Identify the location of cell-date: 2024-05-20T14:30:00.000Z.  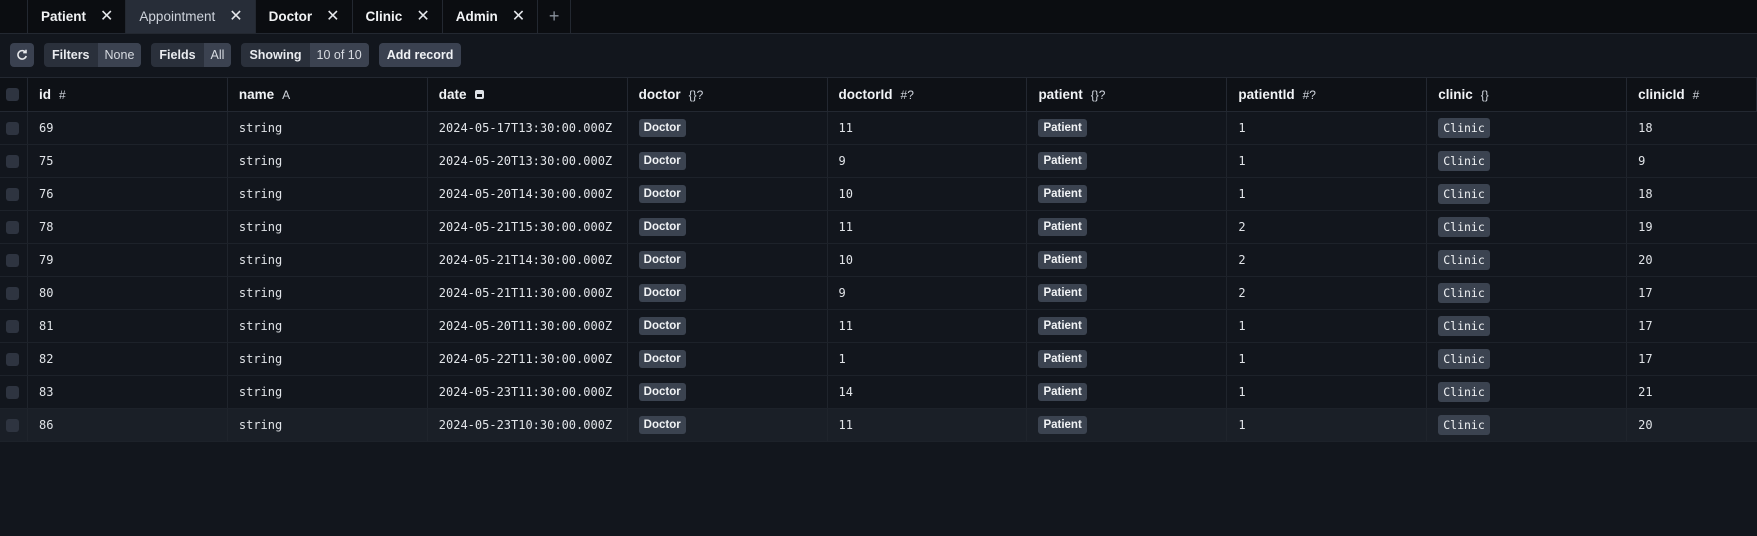
(528, 194).